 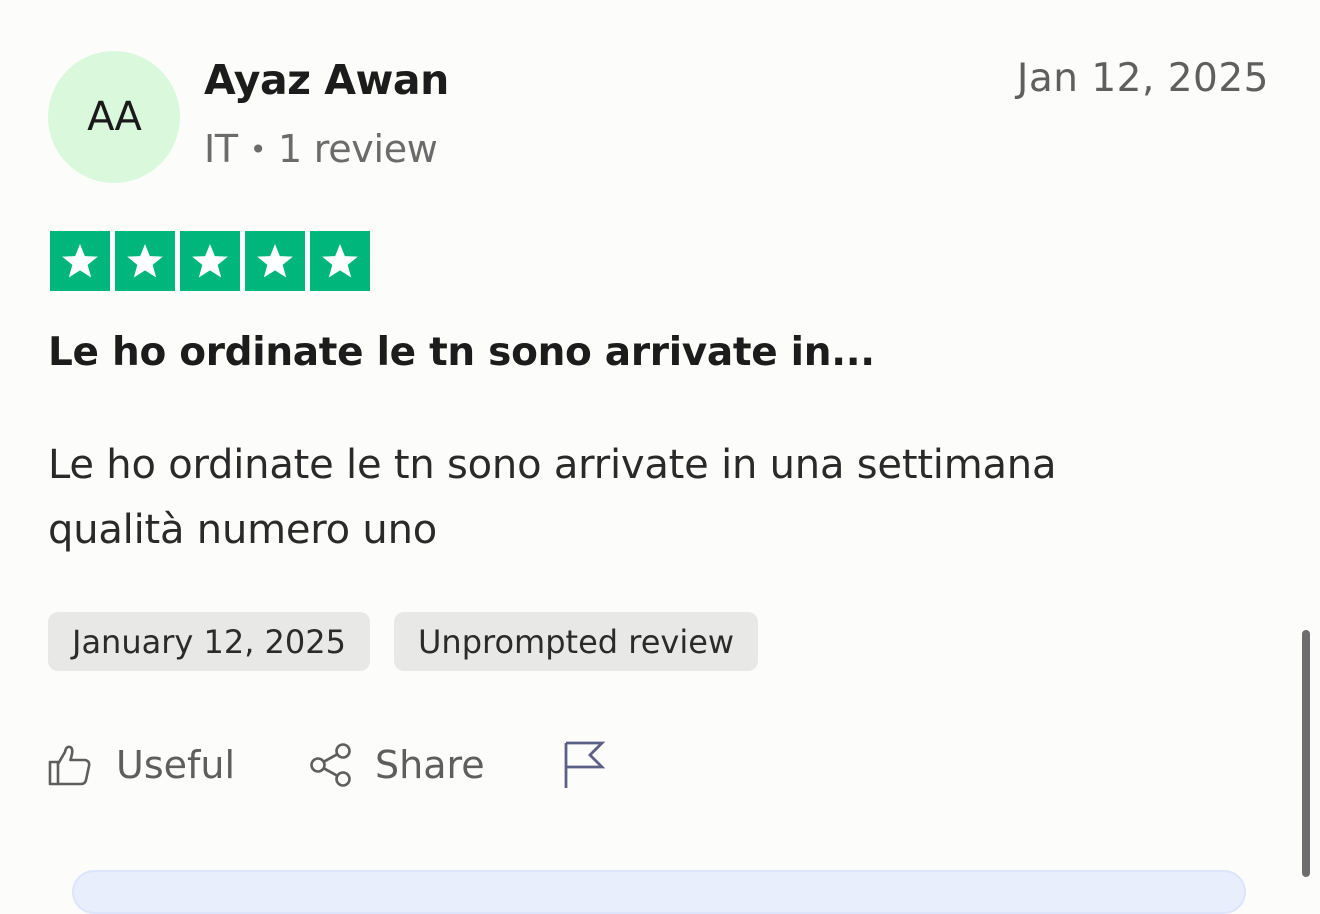 What do you see at coordinates (576, 641) in the screenshot?
I see `unprompted-review-tag: Unprompted review` at bounding box center [576, 641].